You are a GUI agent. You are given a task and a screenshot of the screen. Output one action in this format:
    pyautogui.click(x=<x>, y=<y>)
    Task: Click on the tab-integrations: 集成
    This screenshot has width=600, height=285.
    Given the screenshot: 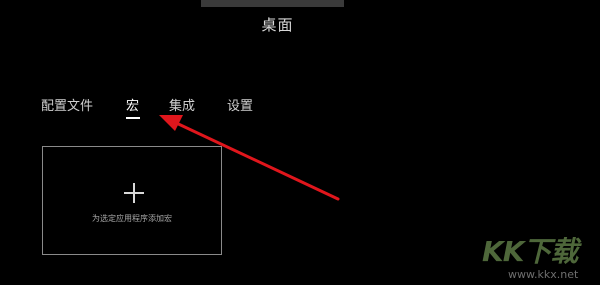 What is the action you would take?
    pyautogui.click(x=182, y=104)
    